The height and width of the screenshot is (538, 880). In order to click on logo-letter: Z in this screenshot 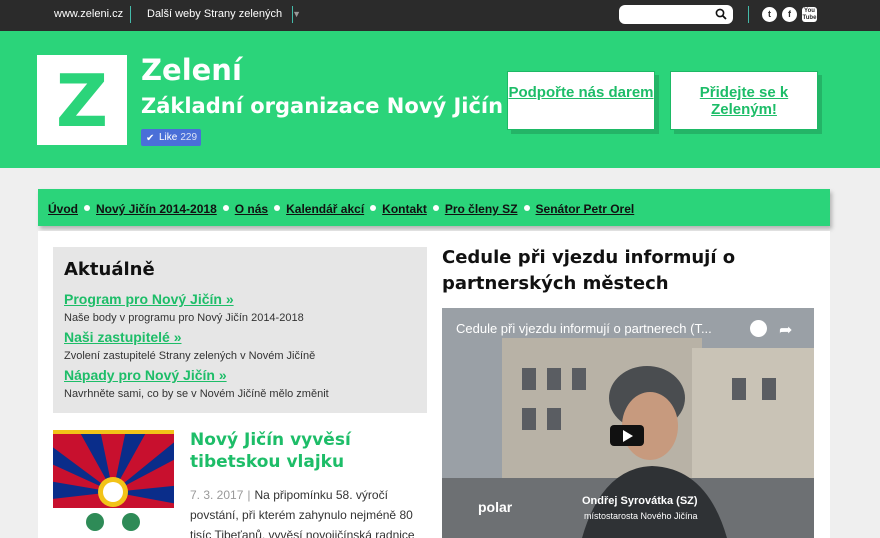, I will do `click(82, 101)`.